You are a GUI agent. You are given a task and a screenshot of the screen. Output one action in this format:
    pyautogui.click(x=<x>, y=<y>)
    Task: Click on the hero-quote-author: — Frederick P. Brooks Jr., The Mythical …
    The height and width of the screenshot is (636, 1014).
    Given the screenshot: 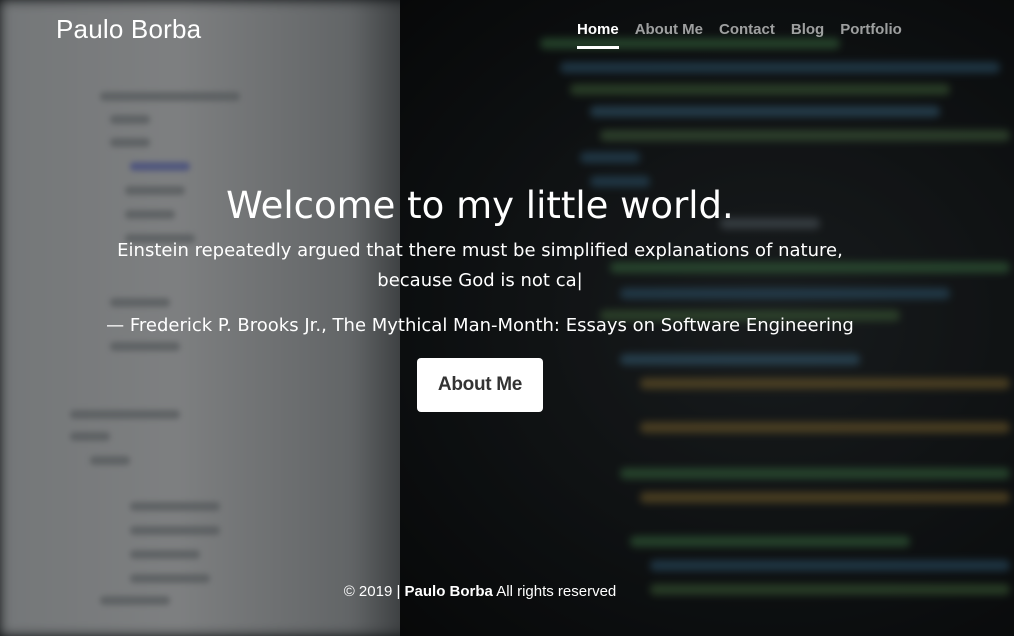 What is the action you would take?
    pyautogui.click(x=480, y=325)
    